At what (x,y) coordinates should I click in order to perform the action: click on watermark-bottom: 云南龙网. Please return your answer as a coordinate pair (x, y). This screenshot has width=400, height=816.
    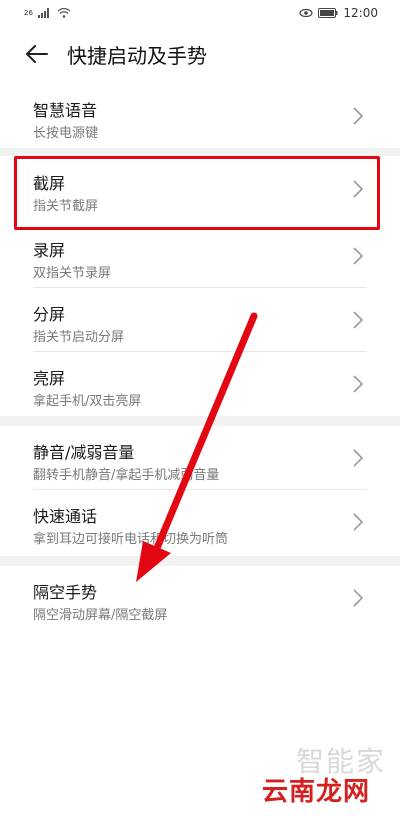
    Looking at the image, I should click on (315, 792).